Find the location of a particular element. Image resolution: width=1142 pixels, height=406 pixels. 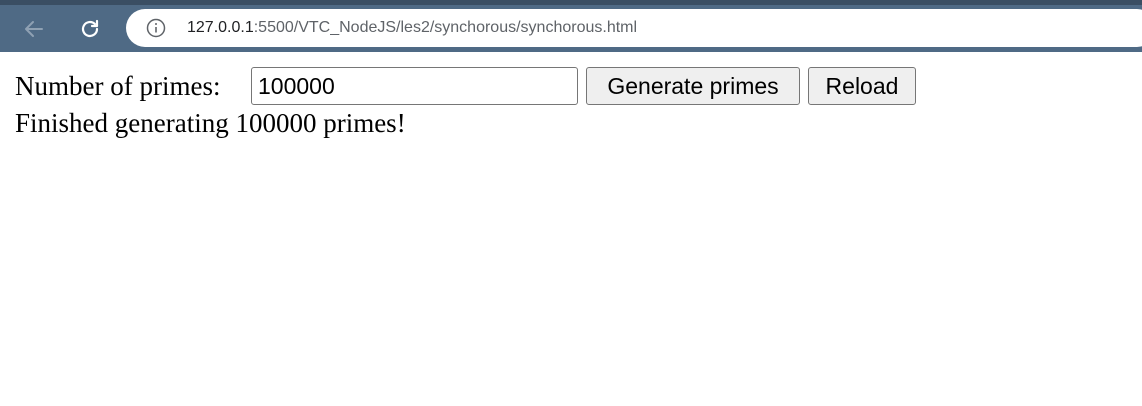

url-host: 127.0.0.1 is located at coordinates (220, 27).